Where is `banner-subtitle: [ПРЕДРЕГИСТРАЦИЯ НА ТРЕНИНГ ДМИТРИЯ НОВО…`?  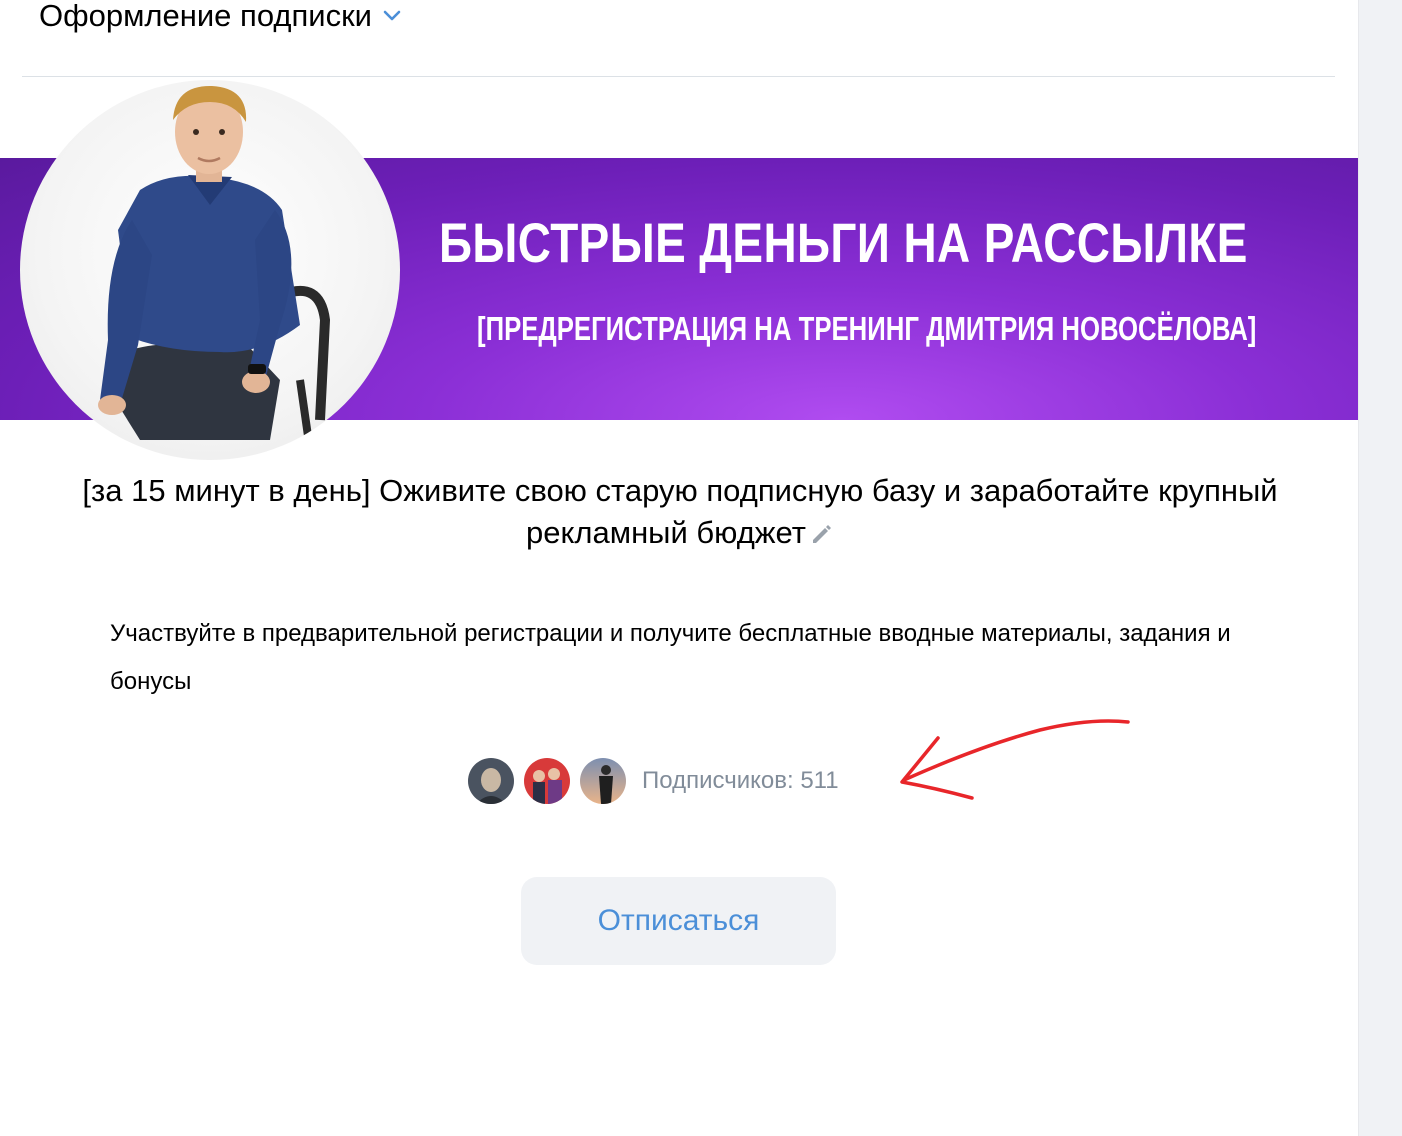
banner-subtitle: [ПРЕДРЕГИСТРАЦИЯ НА ТРЕНИНГ ДМИТРИЯ НОВО… is located at coordinates (867, 328).